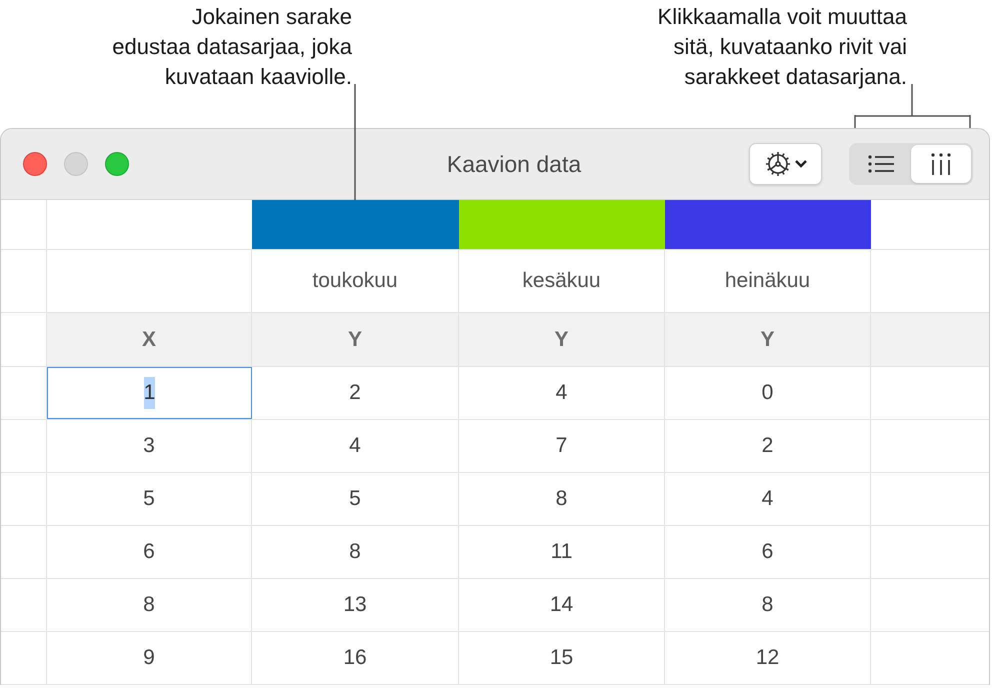 The width and height of the screenshot is (992, 689). What do you see at coordinates (562, 552) in the screenshot?
I see `table-cell: 11` at bounding box center [562, 552].